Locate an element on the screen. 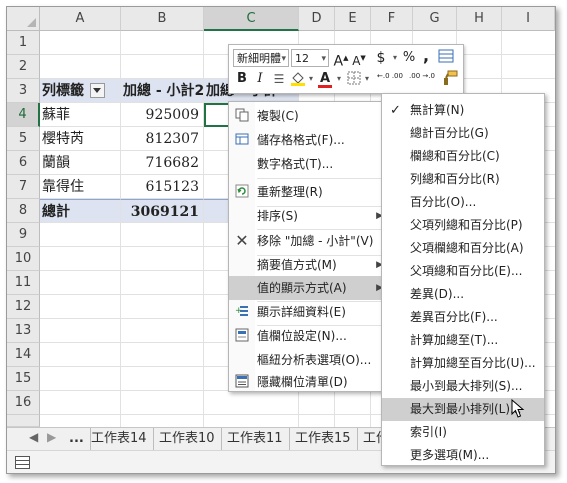  pivot-row-label: 蘇菲 is located at coordinates (80, 115).